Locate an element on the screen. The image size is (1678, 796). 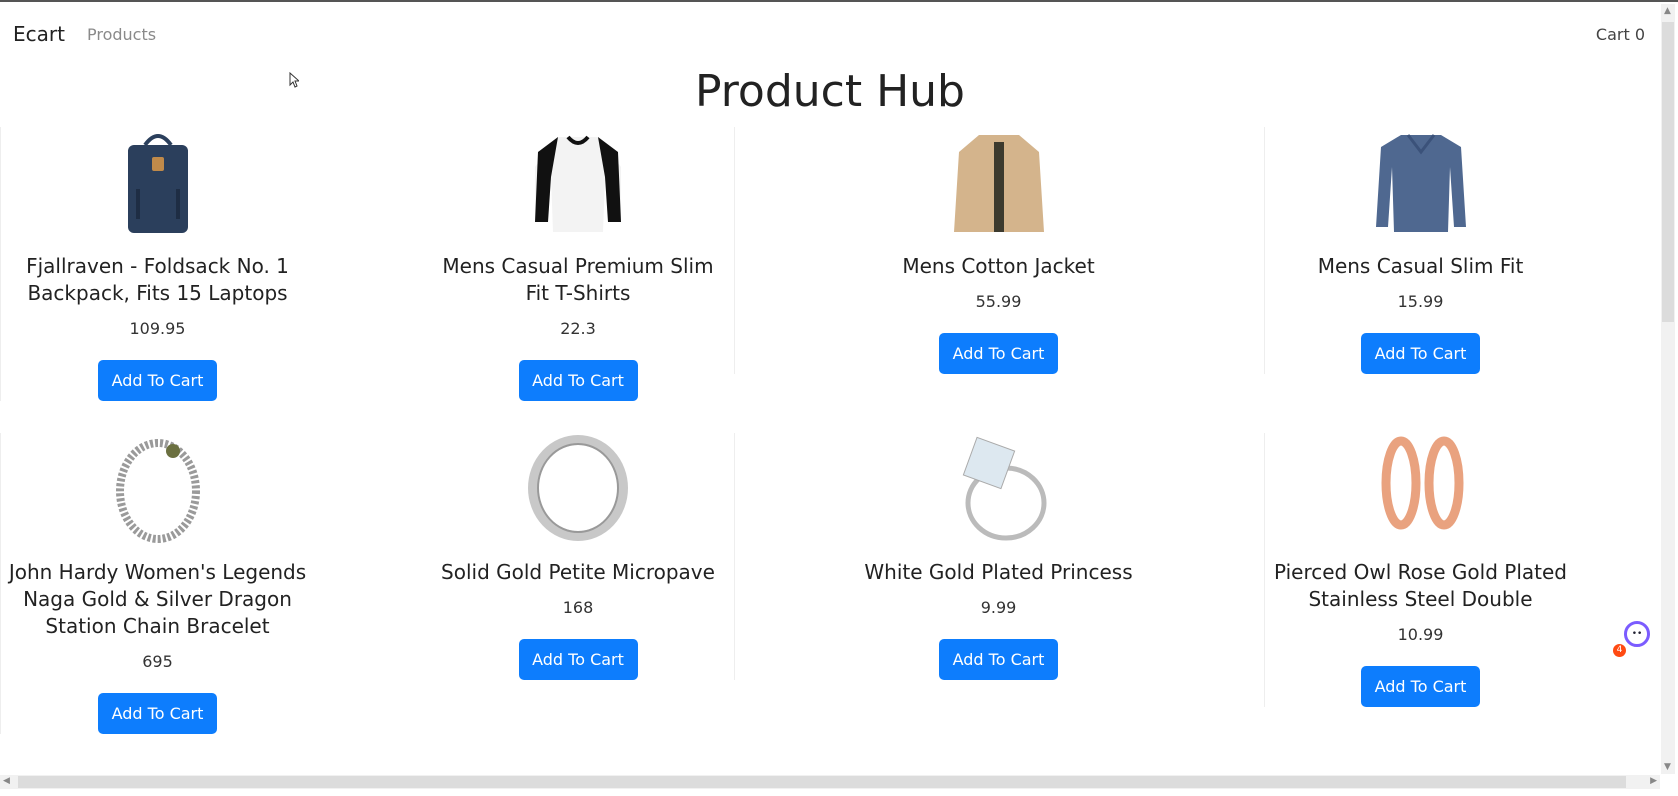
scroll-down-icon: ▼ is located at coordinates (1667, 767).